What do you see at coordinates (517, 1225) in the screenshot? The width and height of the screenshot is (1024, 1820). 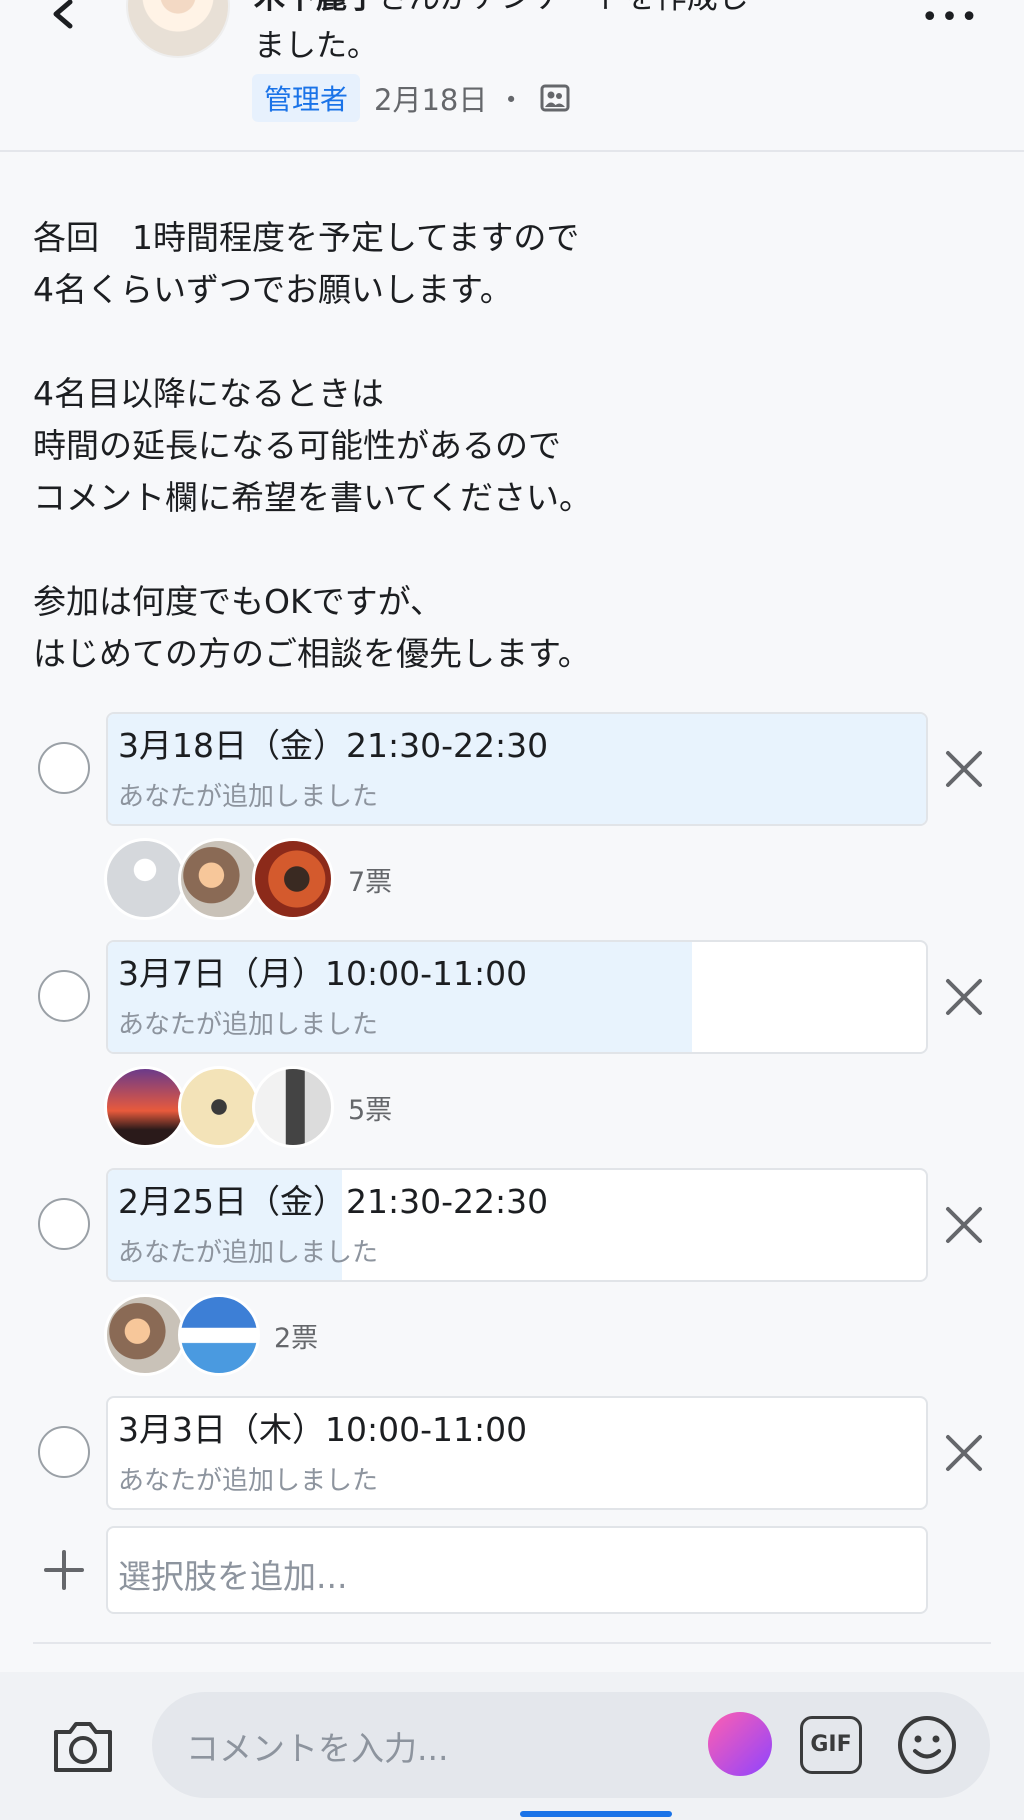 I see `option-box: 2月25日（金）21:30-22:30 あなたが追加しました` at bounding box center [517, 1225].